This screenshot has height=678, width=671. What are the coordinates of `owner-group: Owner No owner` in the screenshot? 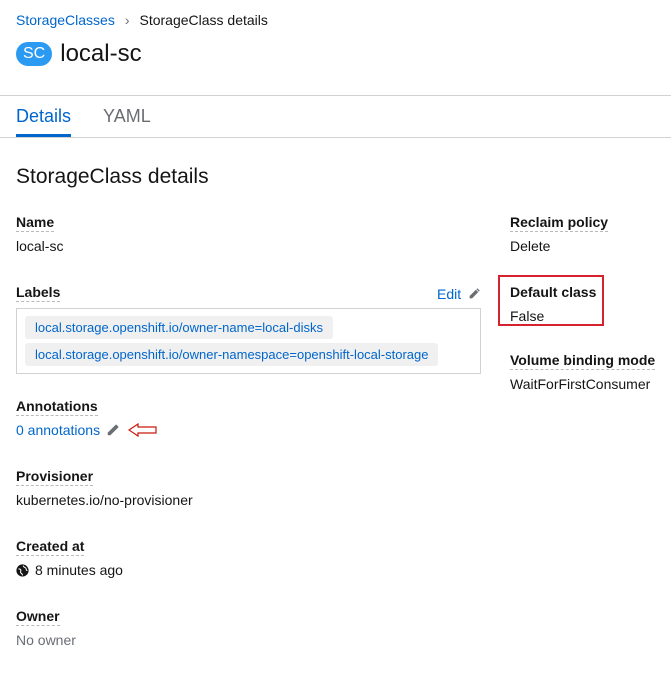 It's located at (248, 628).